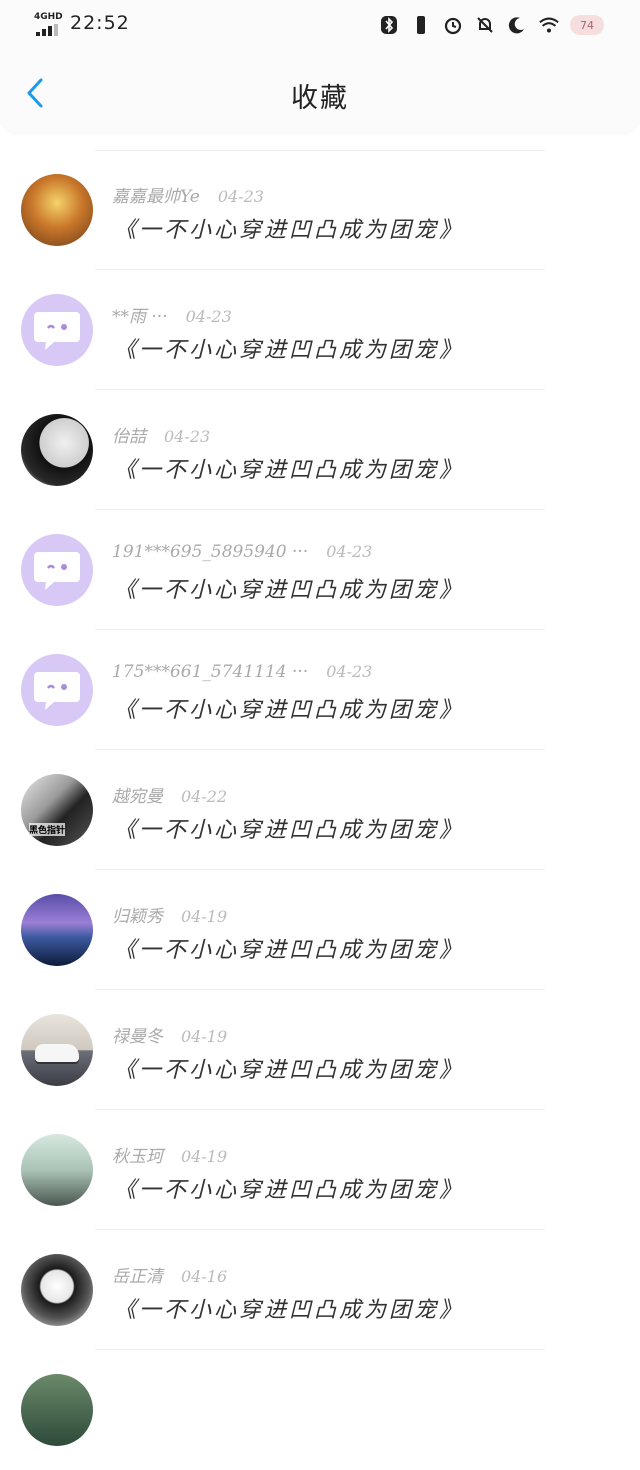 The width and height of the screenshot is (640, 1470). I want to click on mute-icon, so click(485, 25).